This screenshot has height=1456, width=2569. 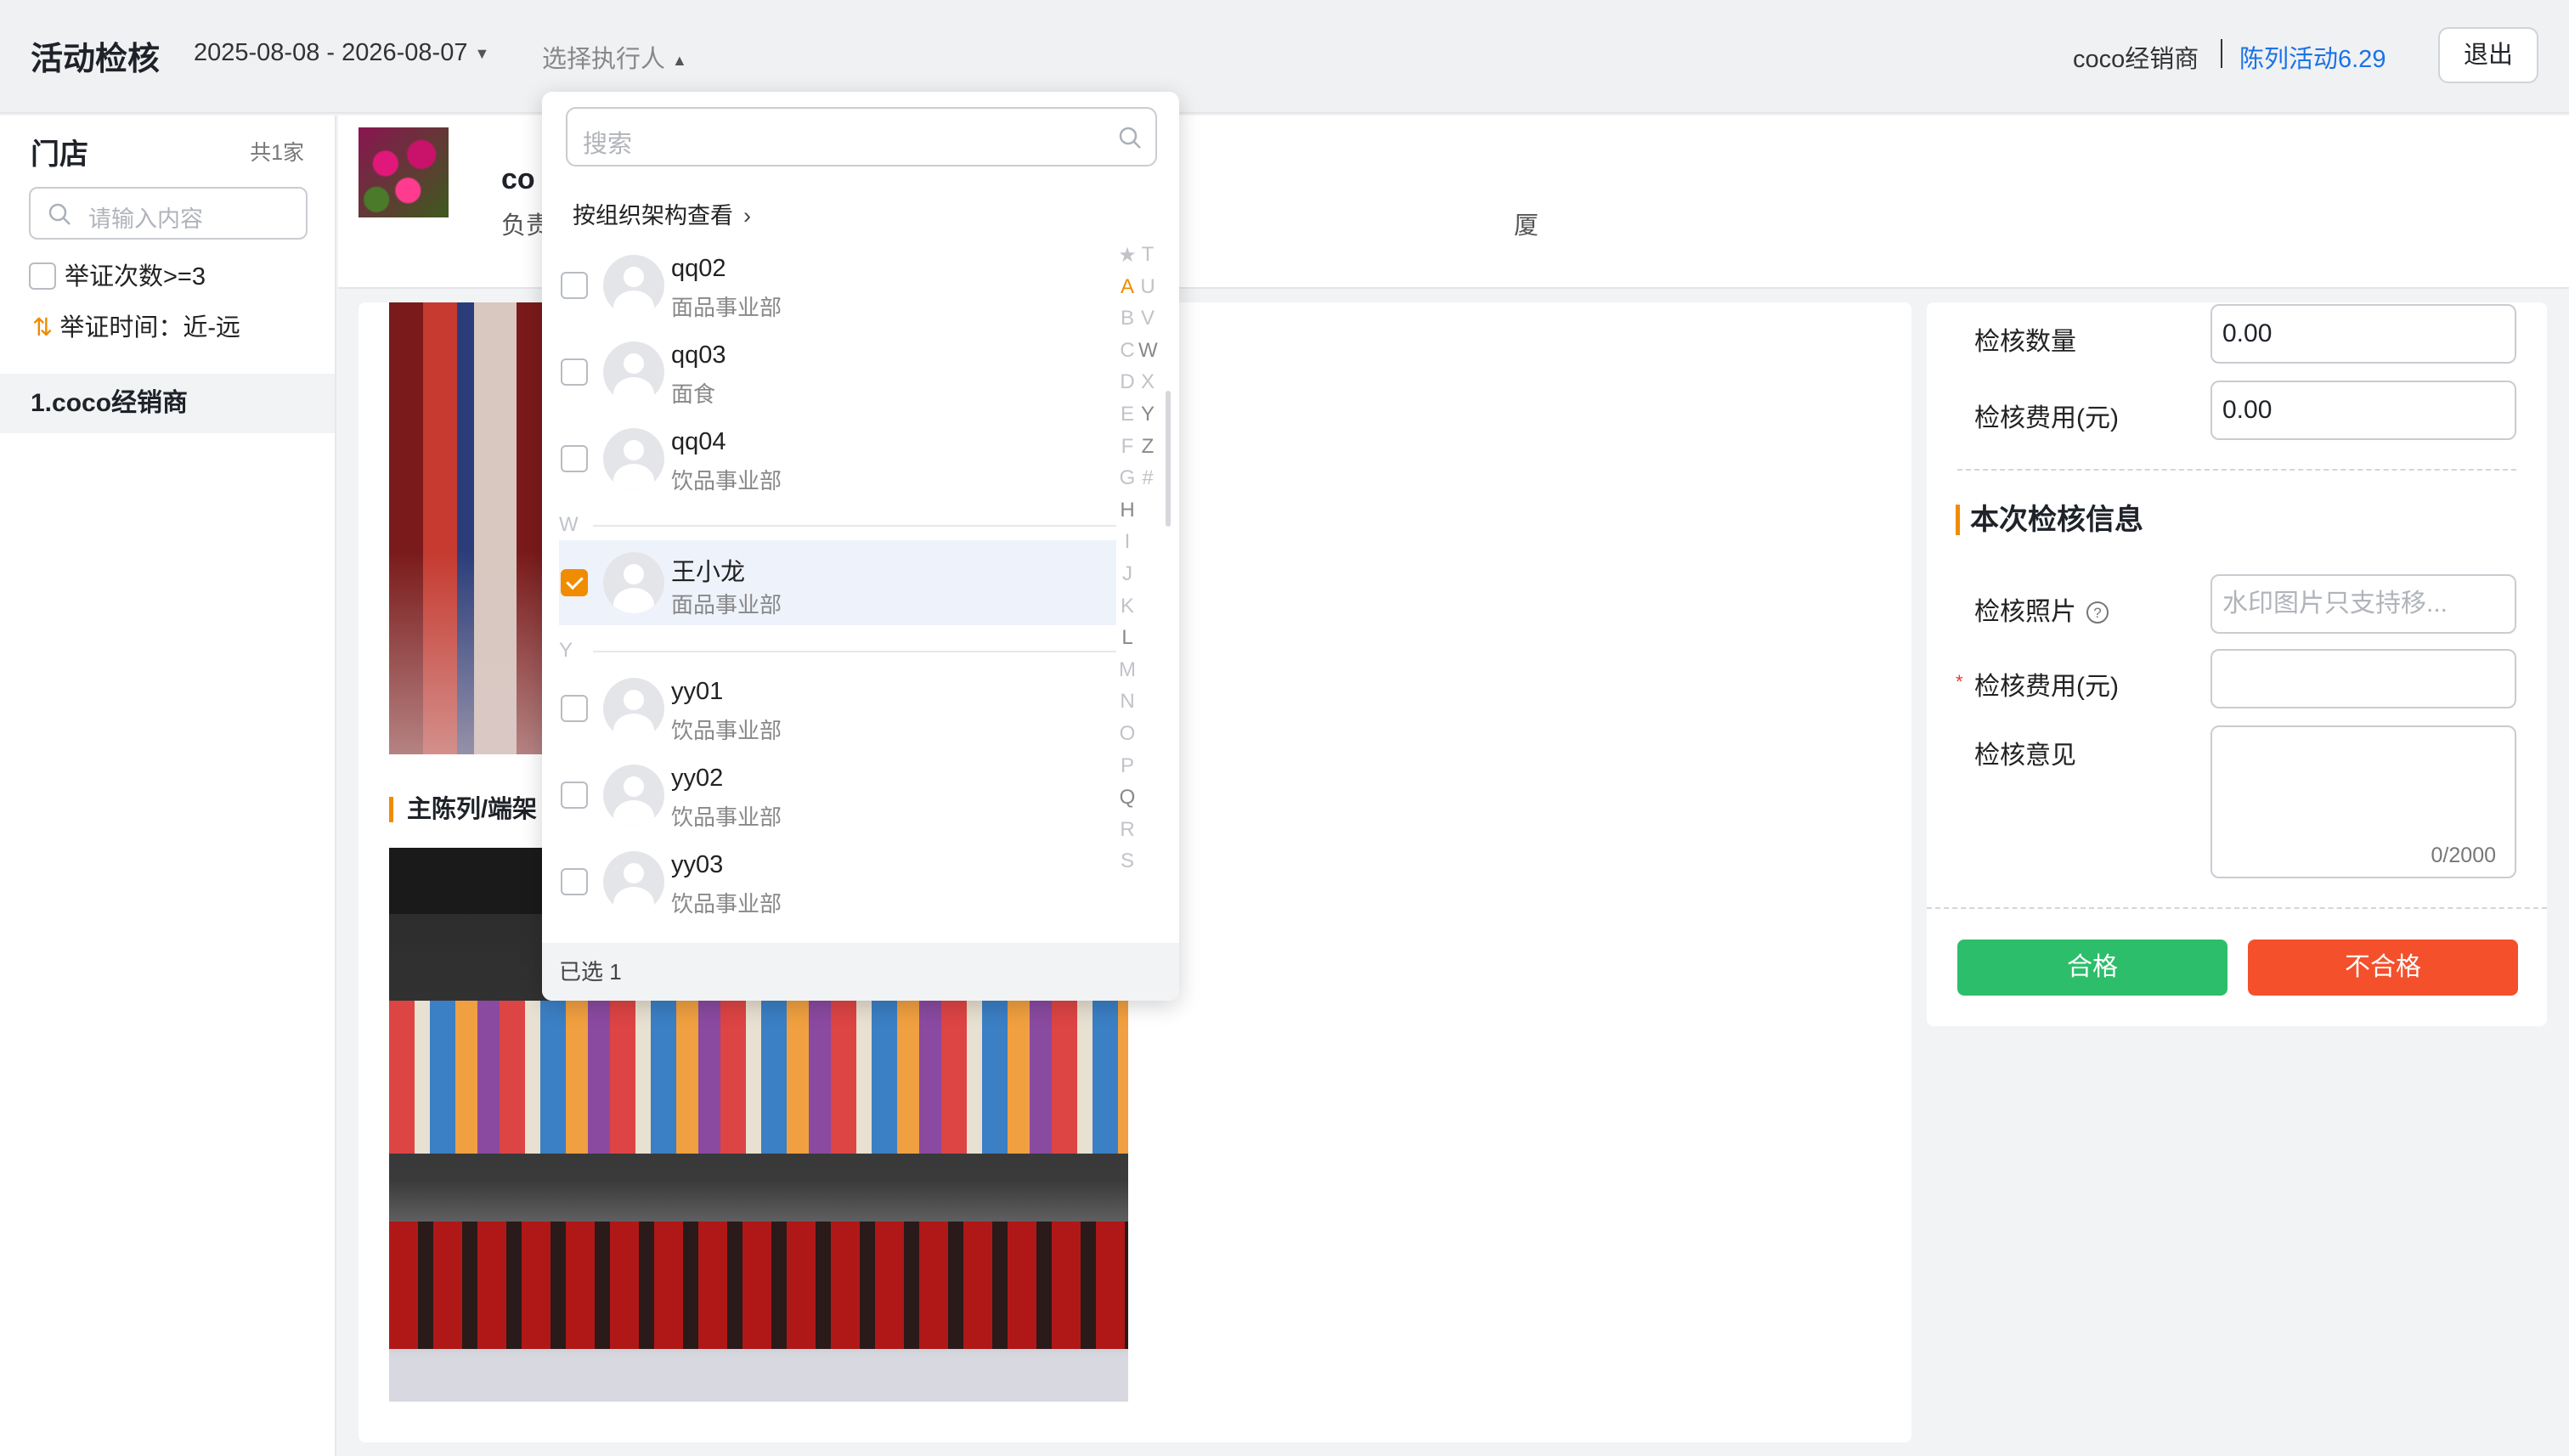 What do you see at coordinates (862, 136) in the screenshot?
I see `executor-search-input: 搜索` at bounding box center [862, 136].